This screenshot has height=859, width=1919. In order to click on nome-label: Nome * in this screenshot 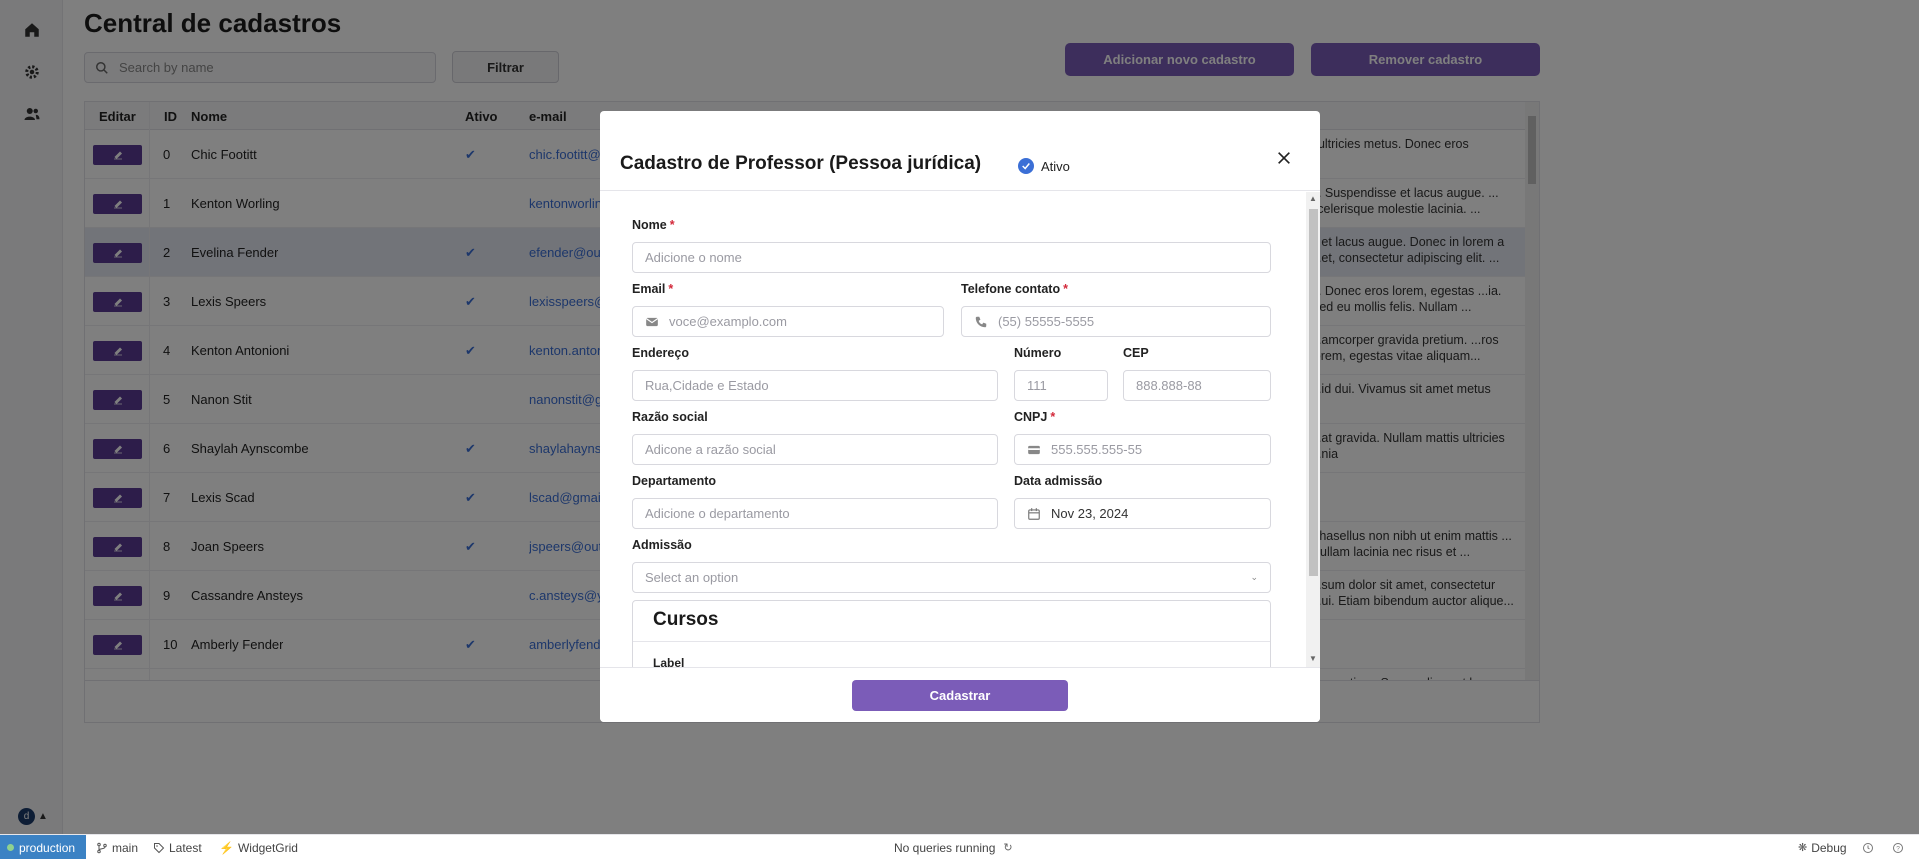, I will do `click(653, 225)`.